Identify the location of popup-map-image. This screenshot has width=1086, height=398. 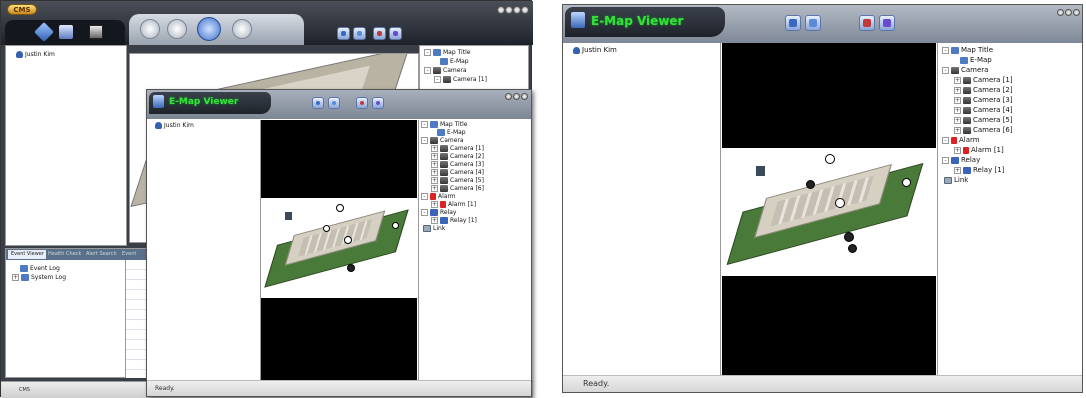
(339, 248).